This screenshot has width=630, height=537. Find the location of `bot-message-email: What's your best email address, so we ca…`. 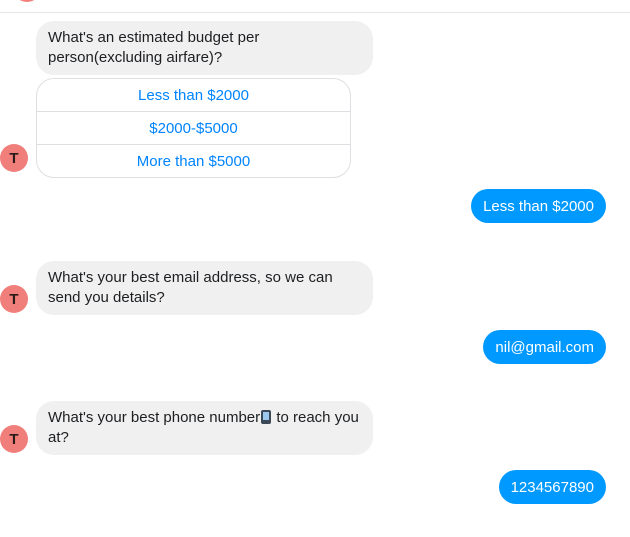

bot-message-email: What's your best email address, so we ca… is located at coordinates (204, 288).